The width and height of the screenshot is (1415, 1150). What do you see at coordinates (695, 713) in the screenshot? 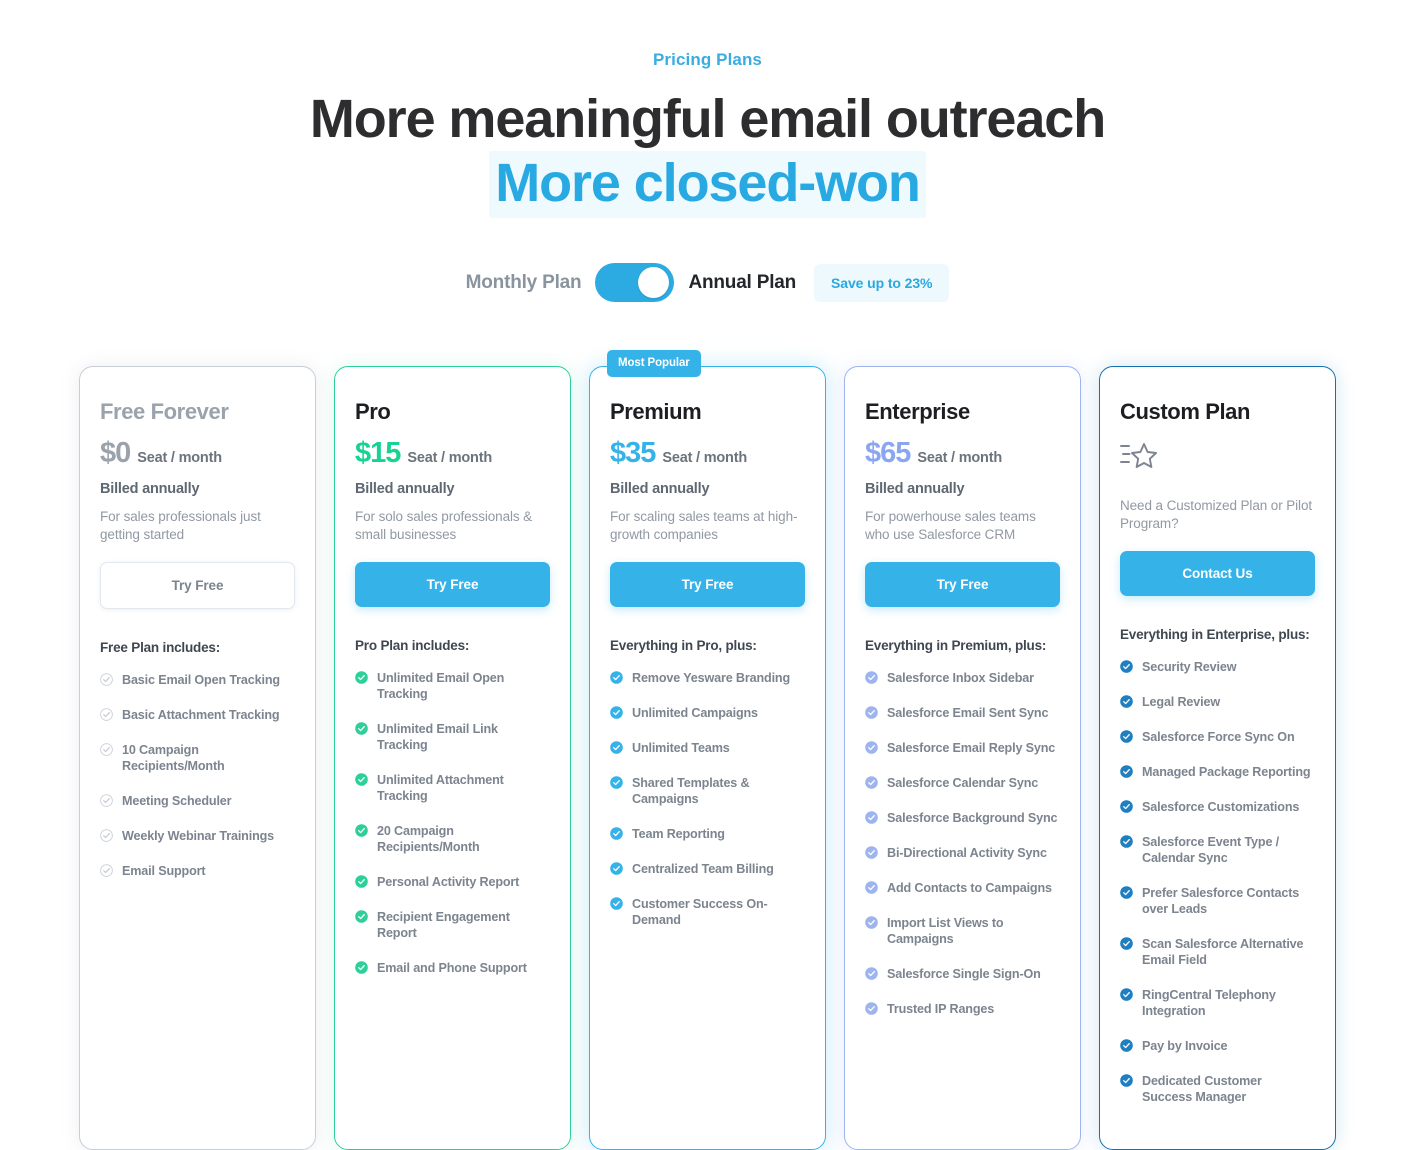
I see `plan-feature-label: Unlimited Campaigns` at bounding box center [695, 713].